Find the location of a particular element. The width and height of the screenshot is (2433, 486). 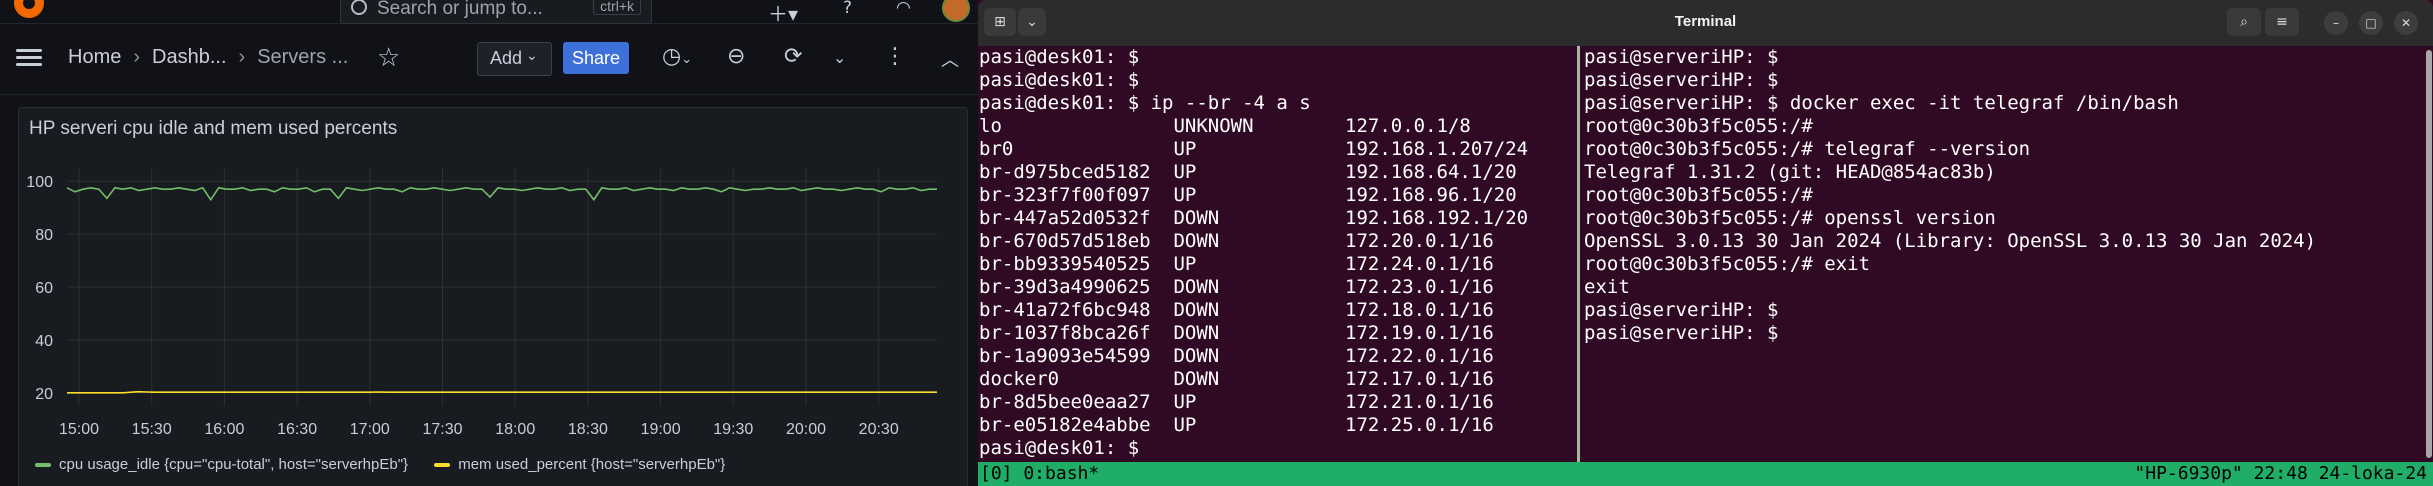

terminal-line-left: br-39d3a4990625 DOWN 172.23.0.1/16 is located at coordinates (1236, 287).